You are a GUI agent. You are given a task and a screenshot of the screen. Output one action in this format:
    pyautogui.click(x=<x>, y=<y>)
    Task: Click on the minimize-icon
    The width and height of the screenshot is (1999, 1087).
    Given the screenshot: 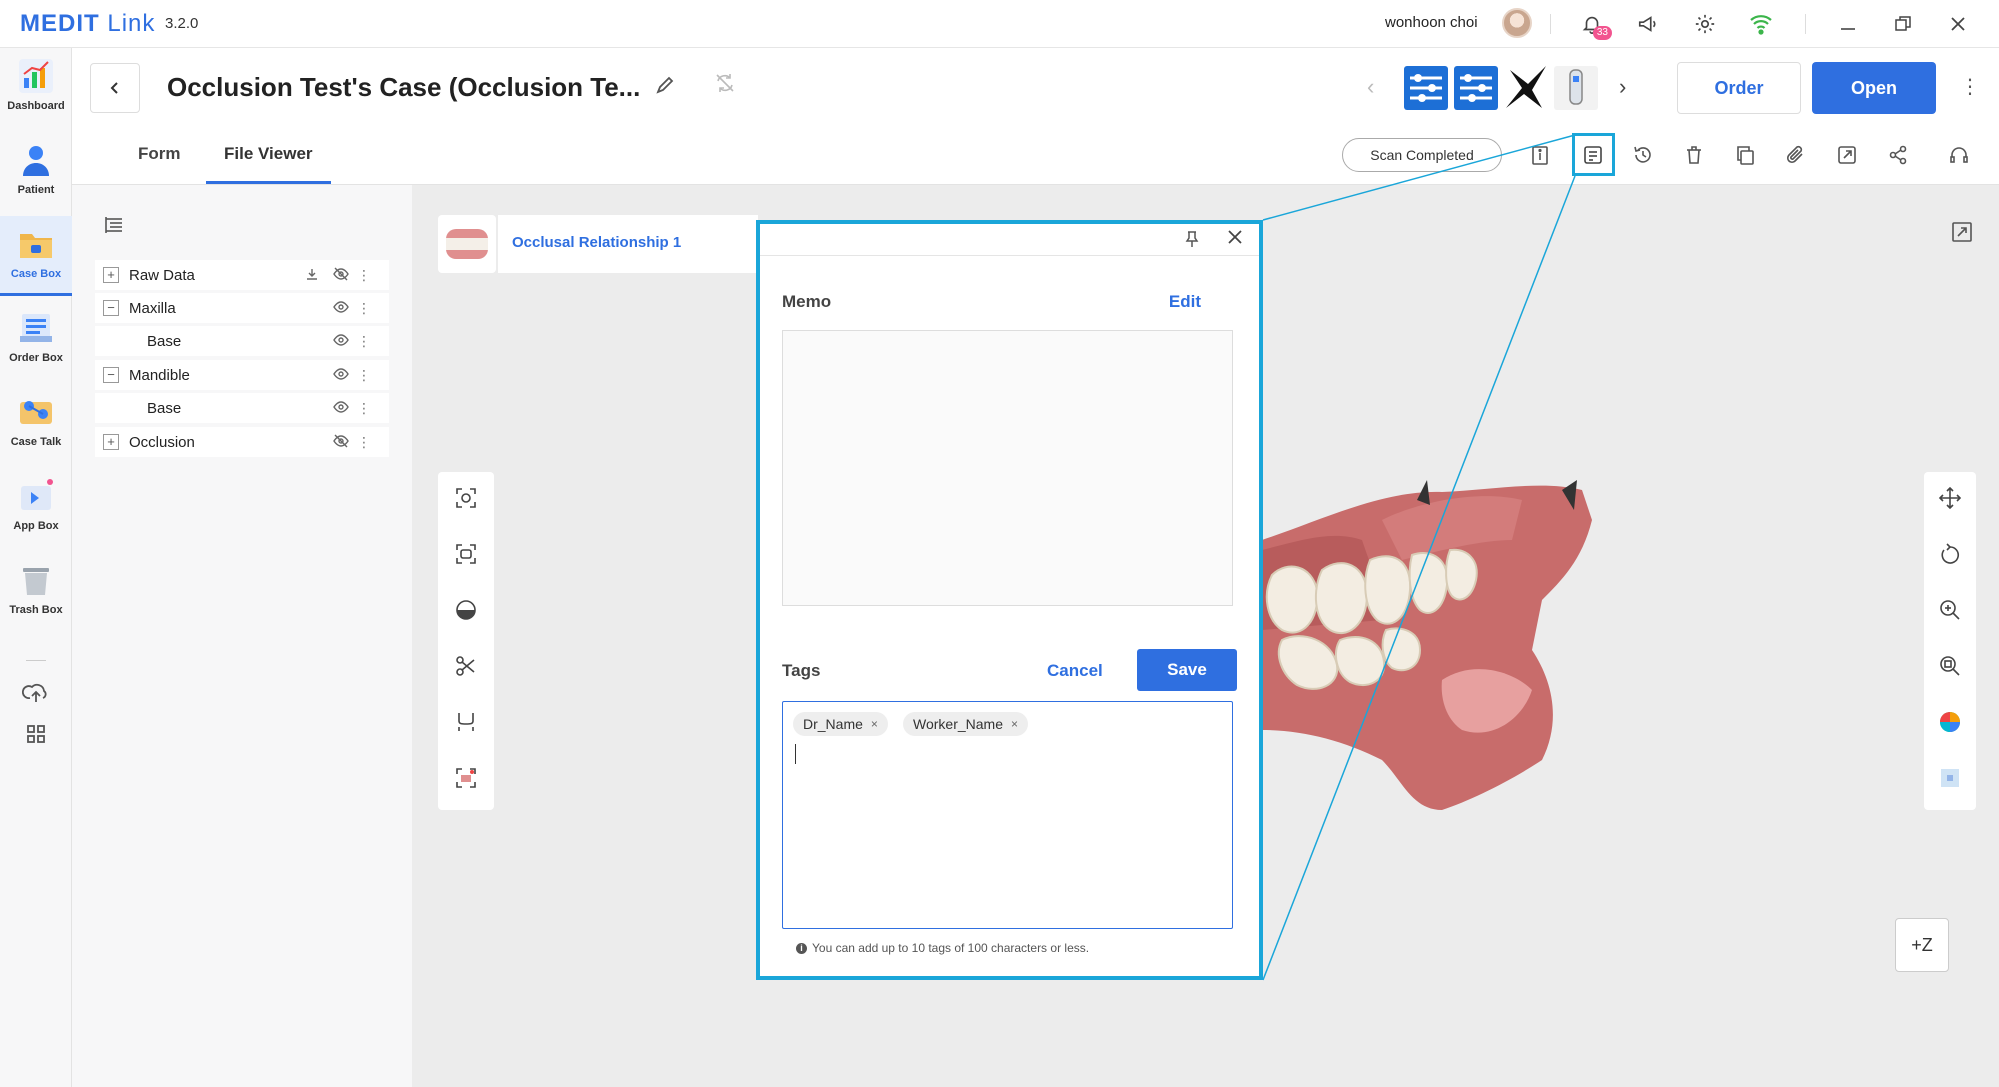 What is the action you would take?
    pyautogui.click(x=1848, y=24)
    